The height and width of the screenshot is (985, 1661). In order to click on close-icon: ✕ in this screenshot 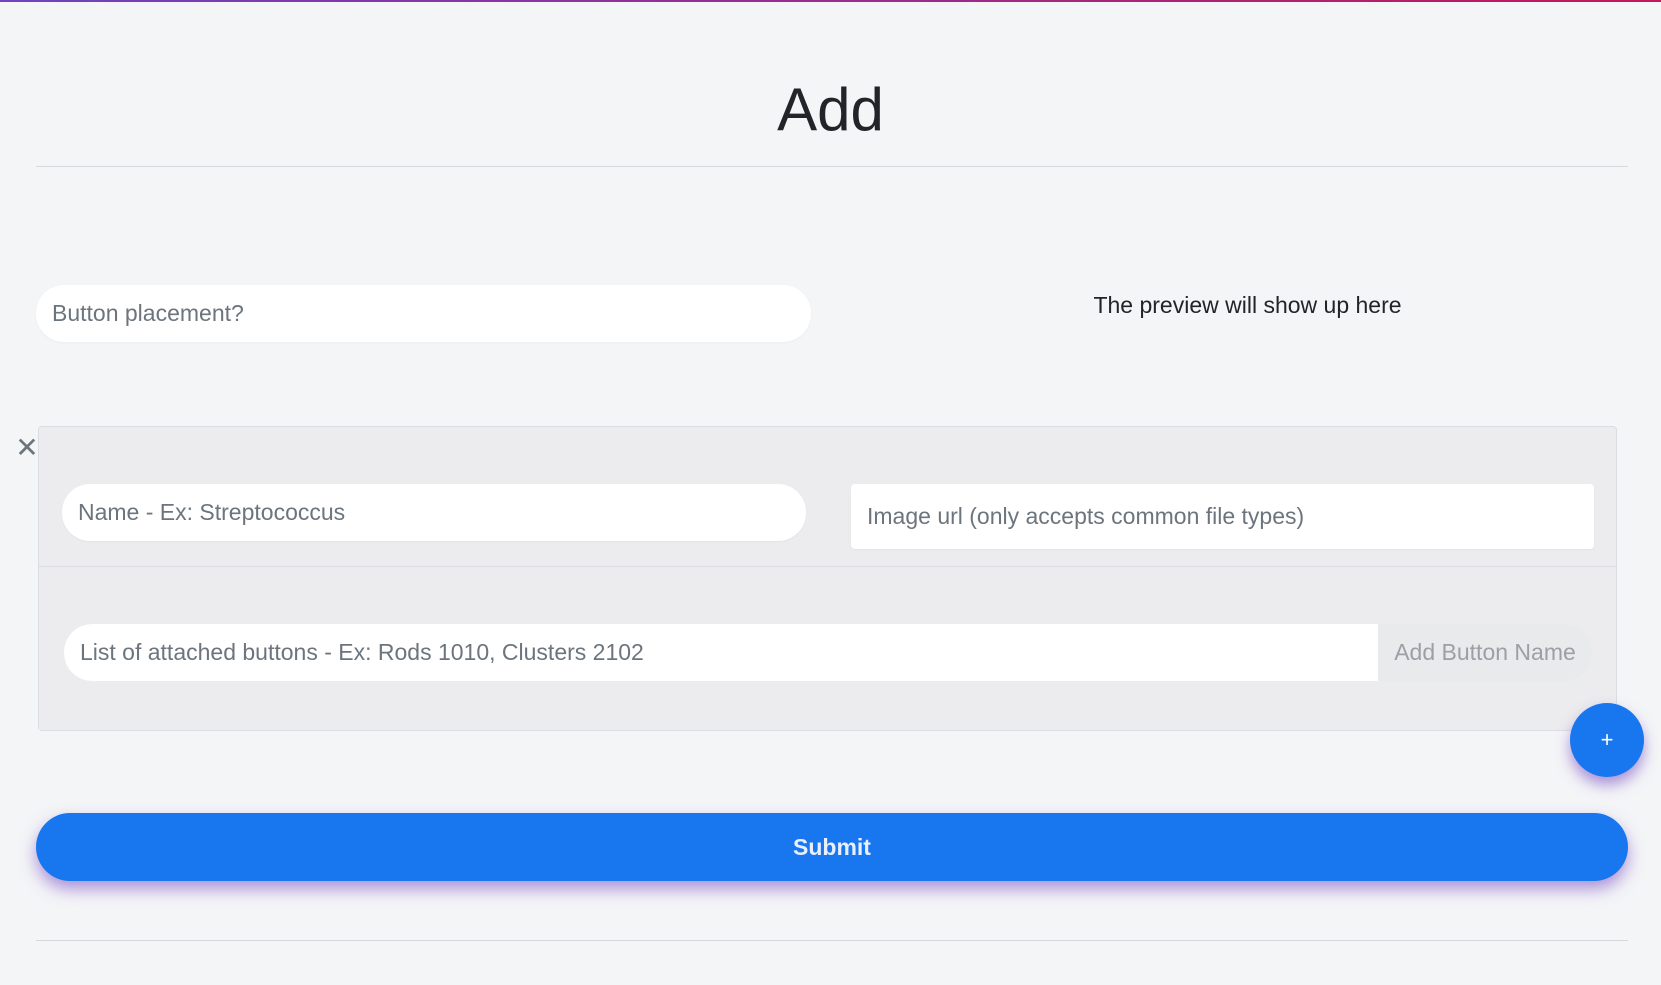, I will do `click(27, 448)`.